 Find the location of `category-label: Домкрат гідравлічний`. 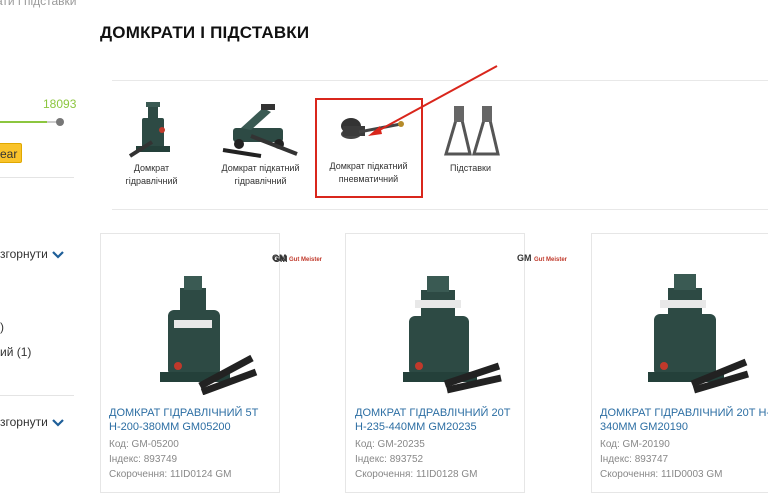

category-label: Домкрат гідравлічний is located at coordinates (151, 174).